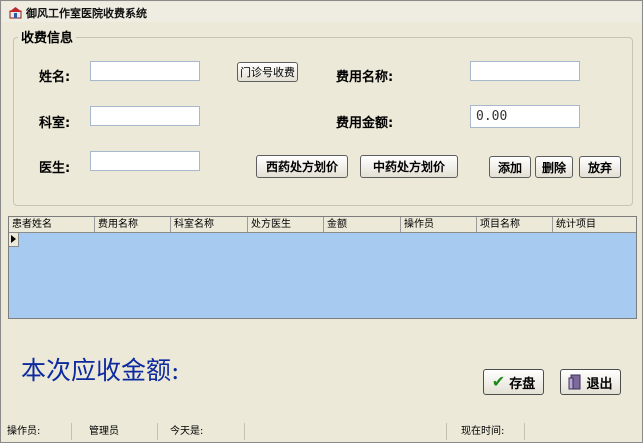 This screenshot has height=443, width=643. Describe the element at coordinates (321, 12) in the screenshot. I see `title-bar: 御风工作室医院收费系统` at that location.